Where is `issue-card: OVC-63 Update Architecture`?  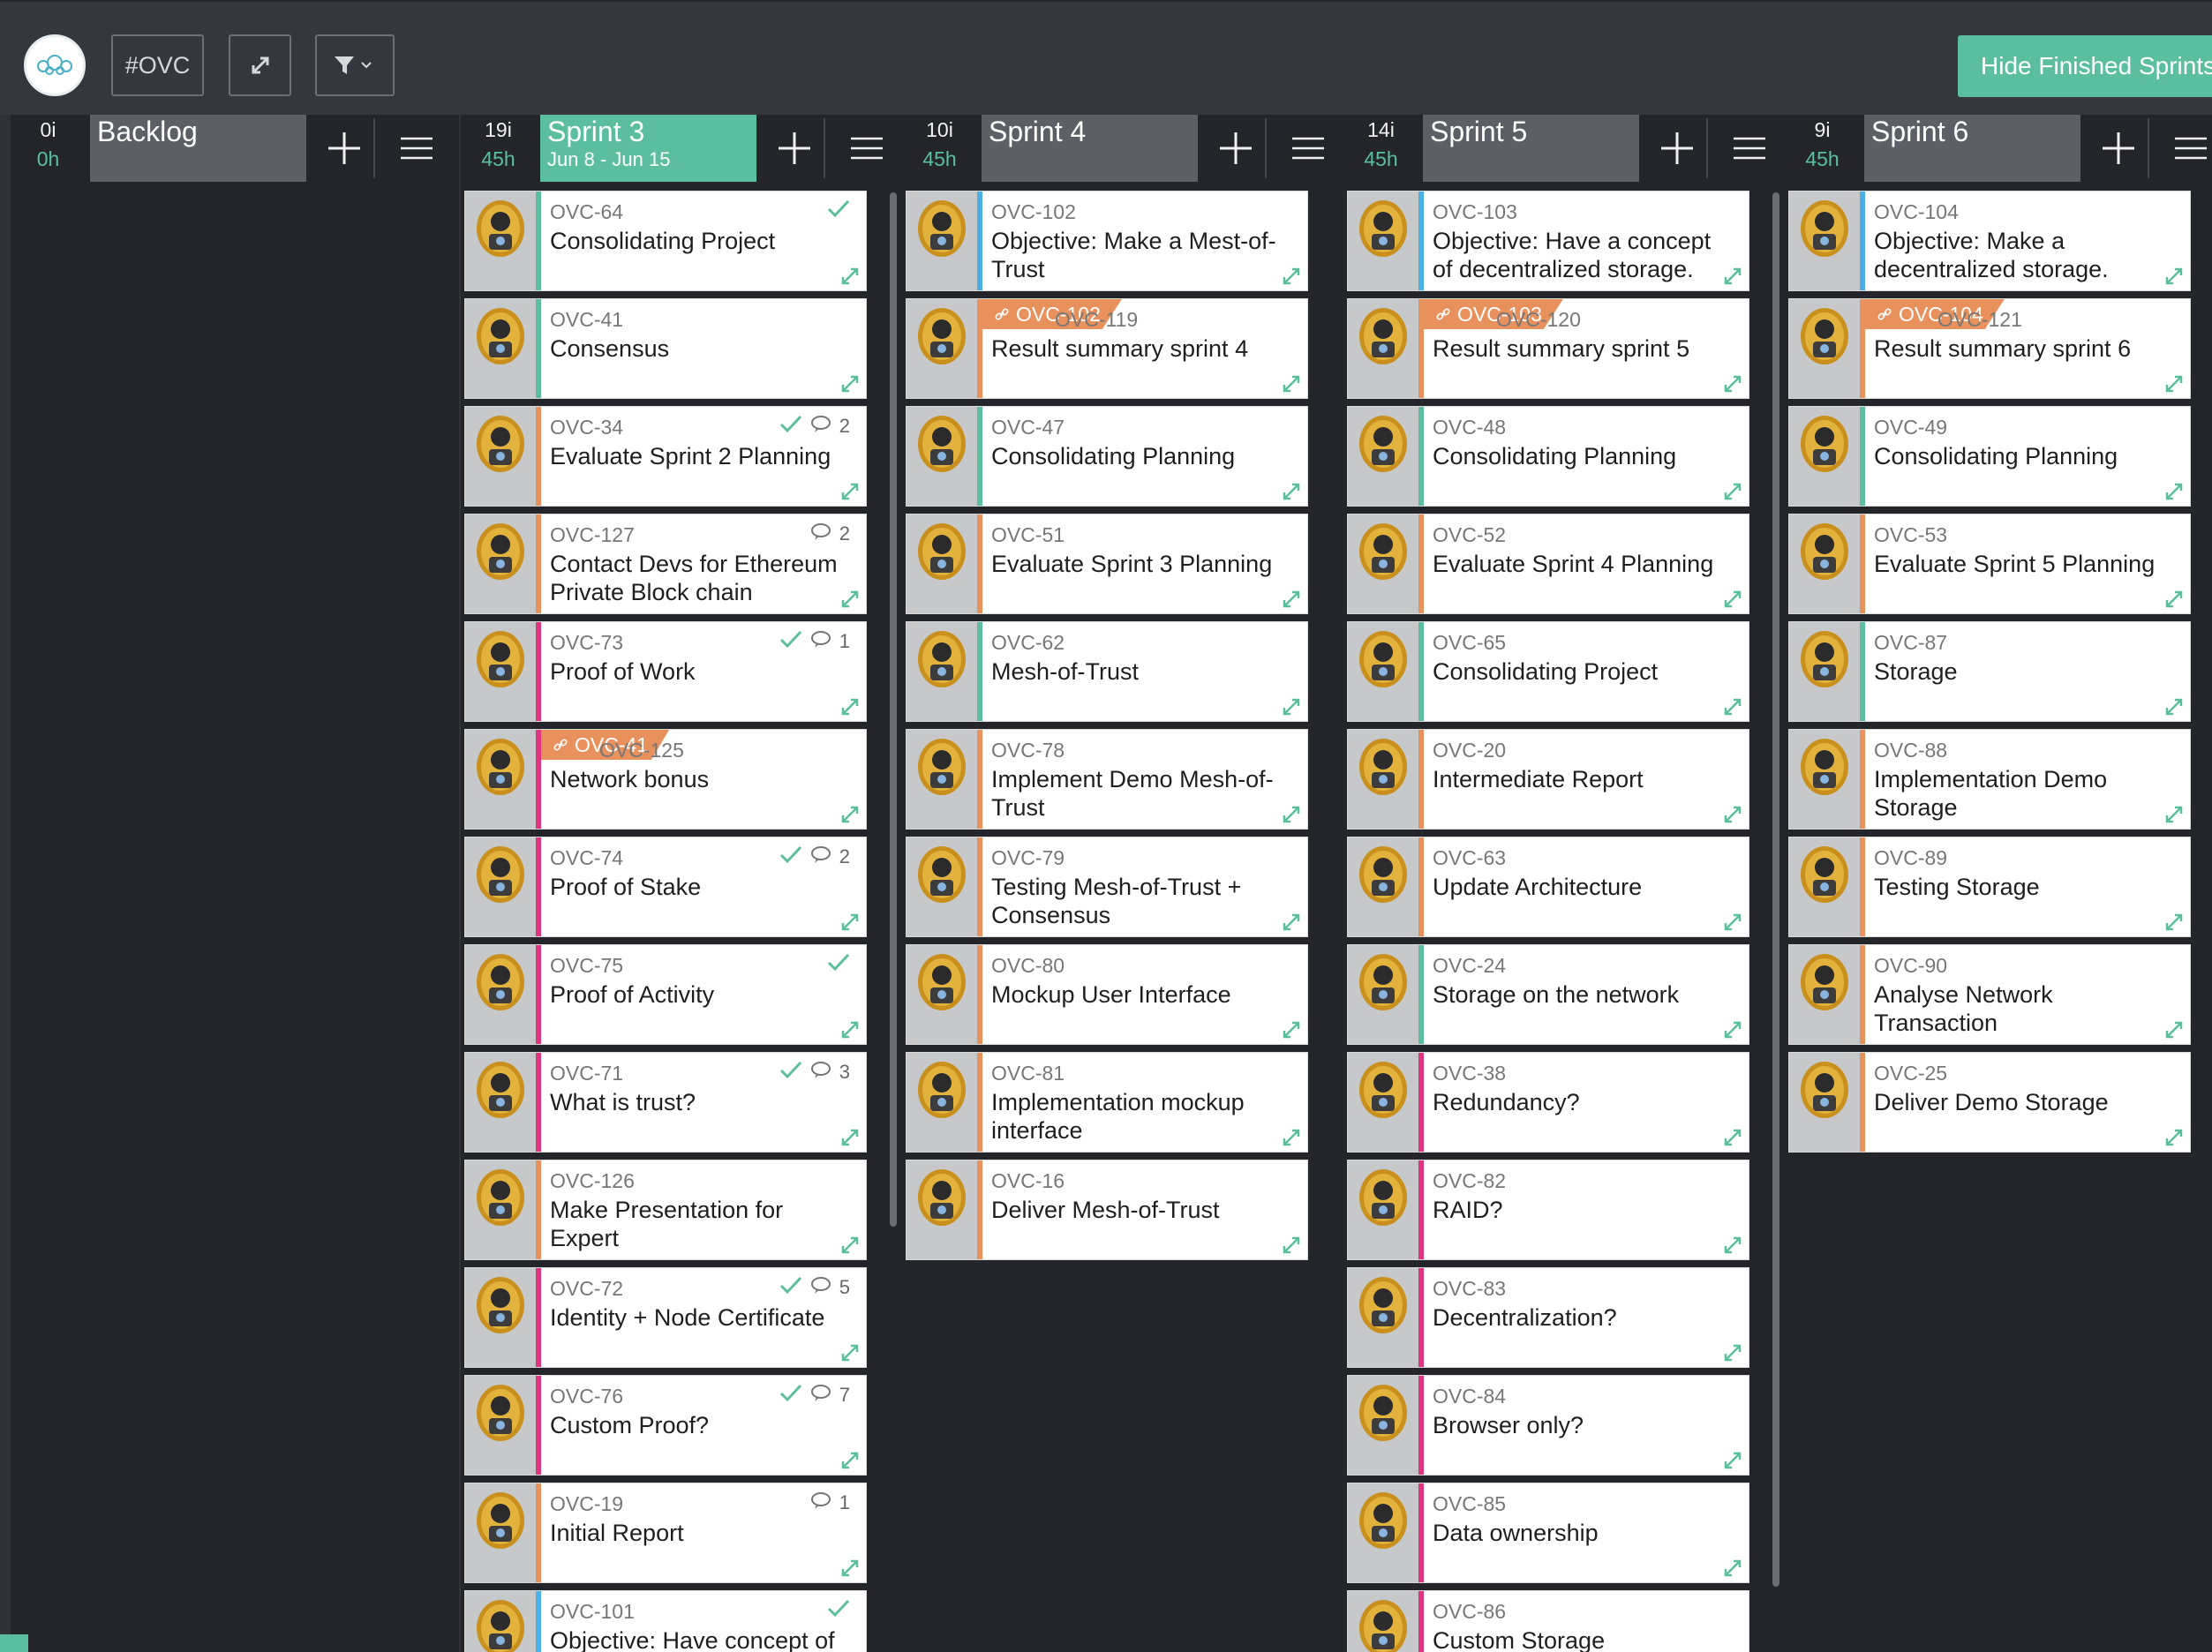 issue-card: OVC-63 Update Architecture is located at coordinates (1548, 887).